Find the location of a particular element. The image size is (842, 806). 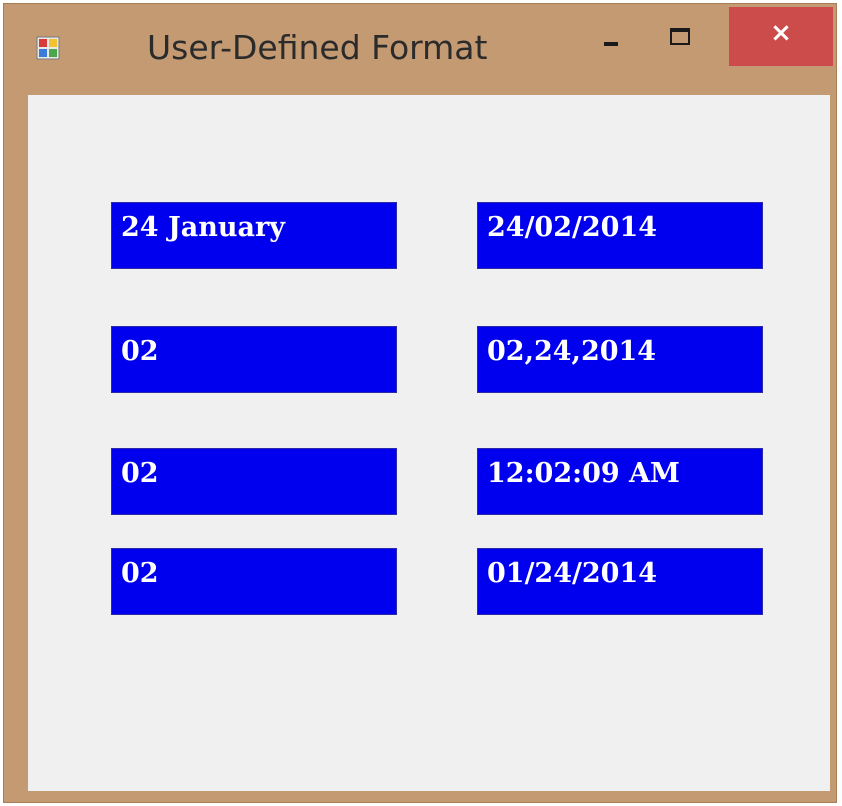

maximize-button is located at coordinates (680, 35).